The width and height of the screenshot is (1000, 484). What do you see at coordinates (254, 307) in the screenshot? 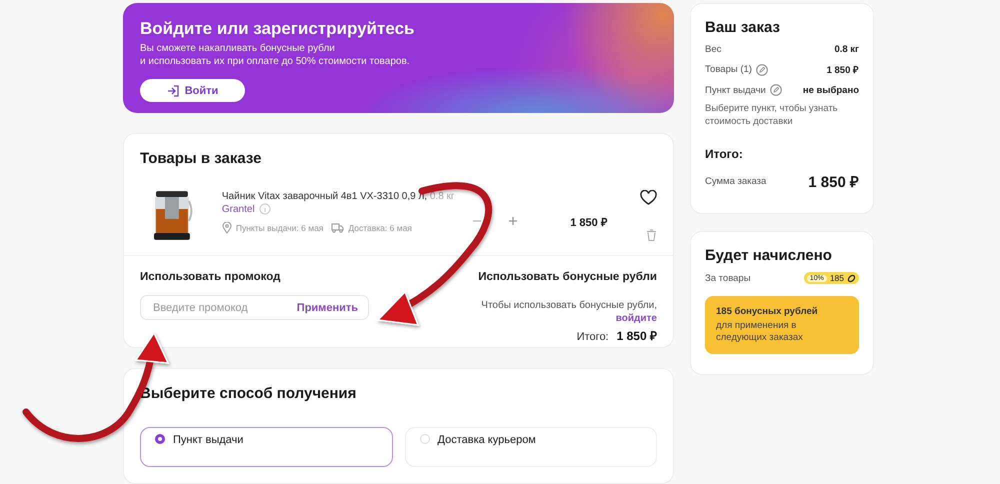
I see `promo-field: Введите промокод Применить` at bounding box center [254, 307].